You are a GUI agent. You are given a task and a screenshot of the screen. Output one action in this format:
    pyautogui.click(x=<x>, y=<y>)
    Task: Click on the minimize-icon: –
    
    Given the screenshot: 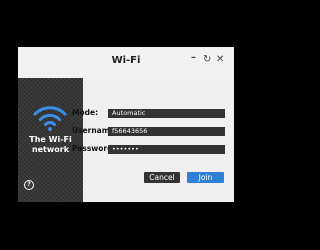 What is the action you would take?
    pyautogui.click(x=193, y=58)
    